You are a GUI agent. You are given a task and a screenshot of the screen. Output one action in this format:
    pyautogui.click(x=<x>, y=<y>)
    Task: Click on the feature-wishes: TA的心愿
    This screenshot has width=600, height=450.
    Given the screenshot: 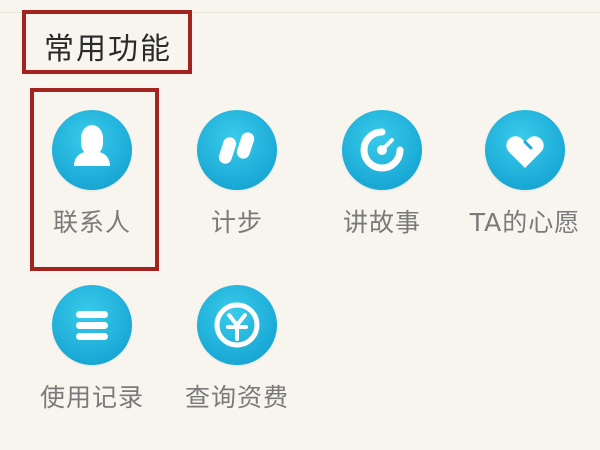 What is the action you would take?
    pyautogui.click(x=525, y=180)
    